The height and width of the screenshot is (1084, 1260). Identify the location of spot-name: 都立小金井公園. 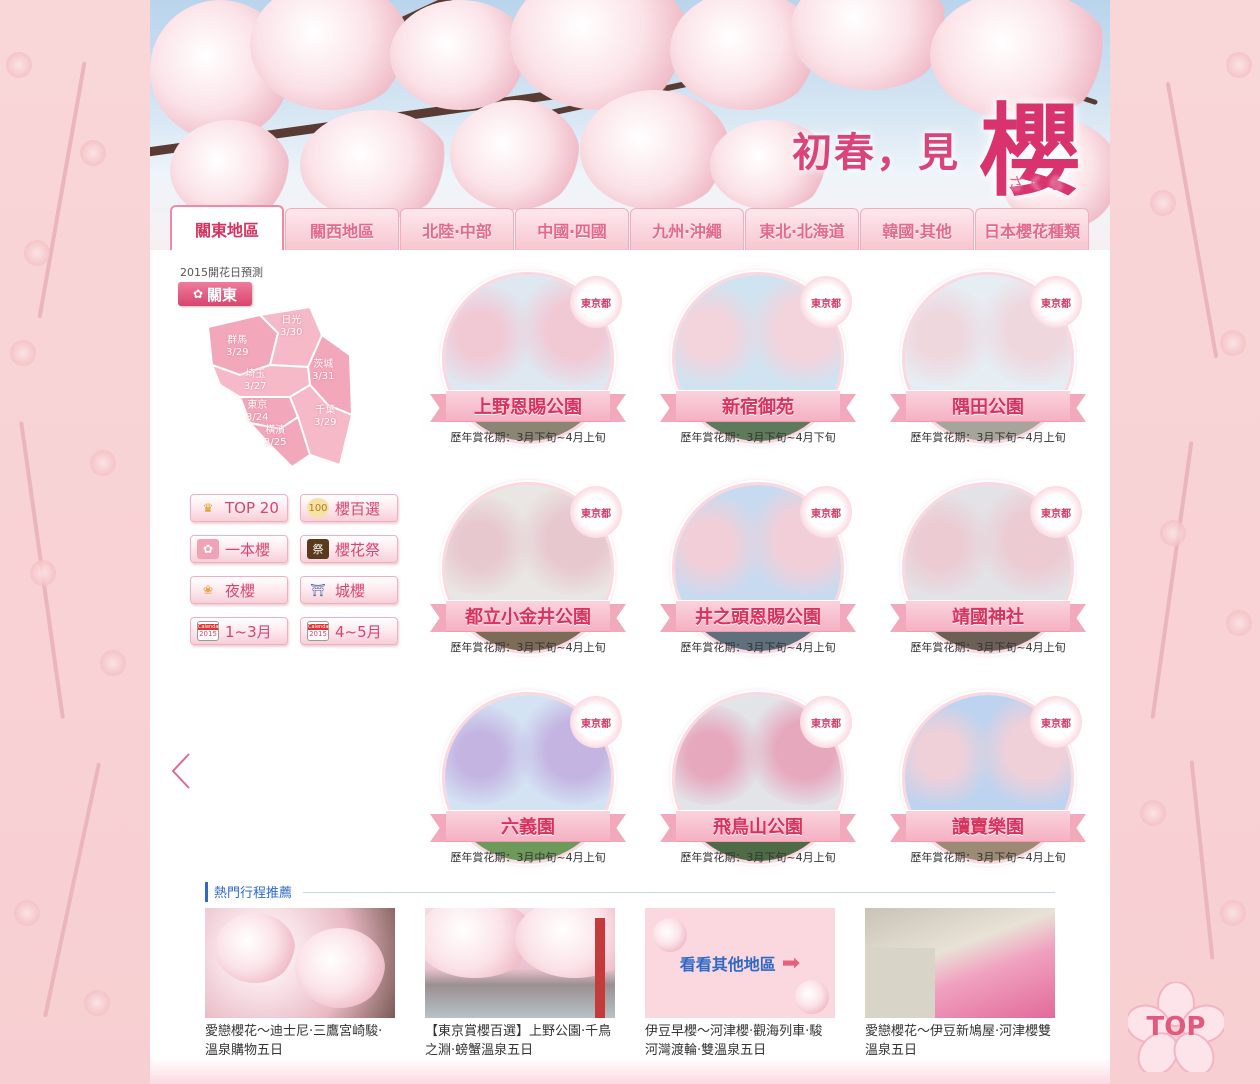
(528, 616).